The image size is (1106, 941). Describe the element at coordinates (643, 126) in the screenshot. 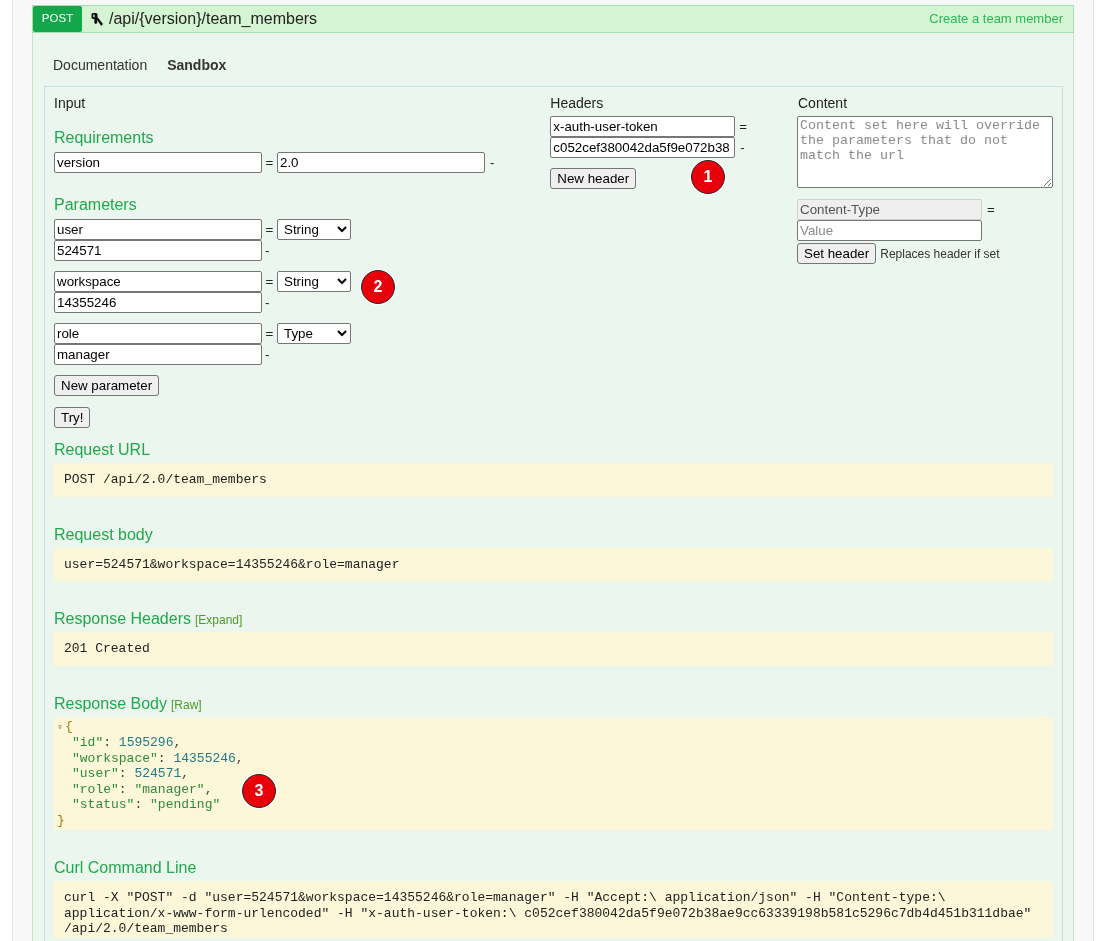

I see `header-name-field: x-auth-user-token` at that location.